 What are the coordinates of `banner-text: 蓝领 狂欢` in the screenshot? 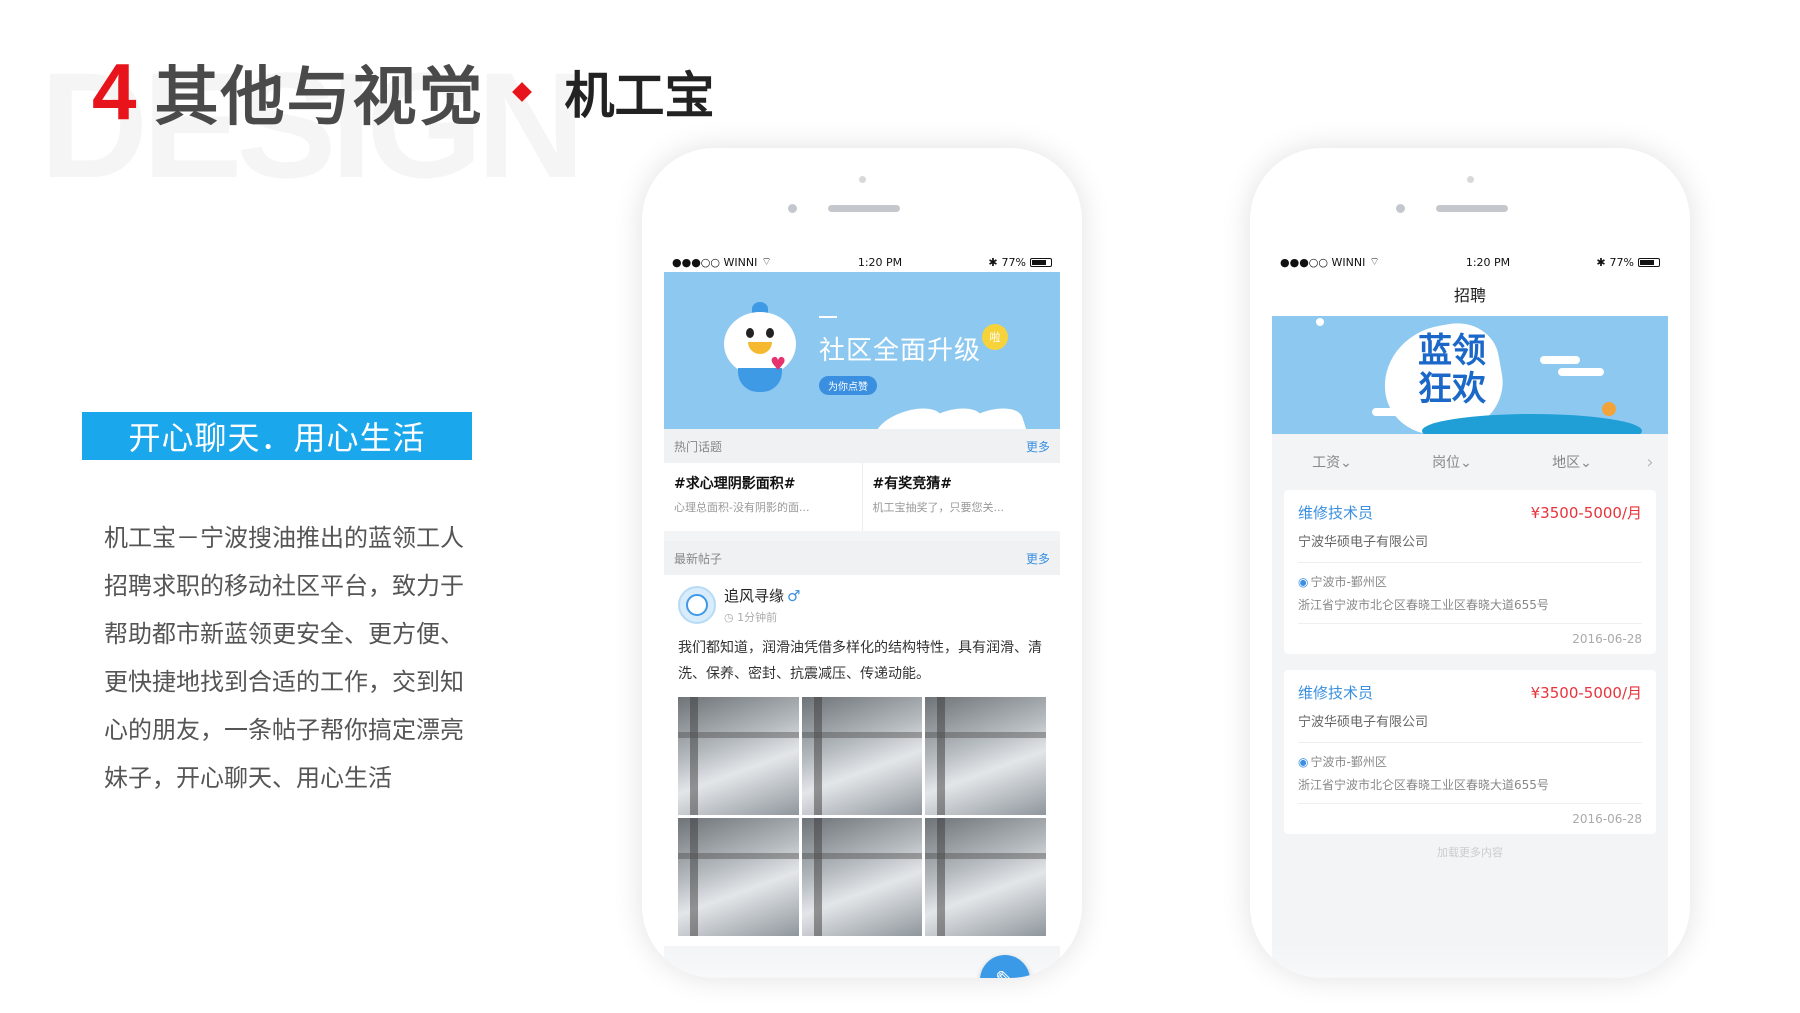 It's located at (1452, 370).